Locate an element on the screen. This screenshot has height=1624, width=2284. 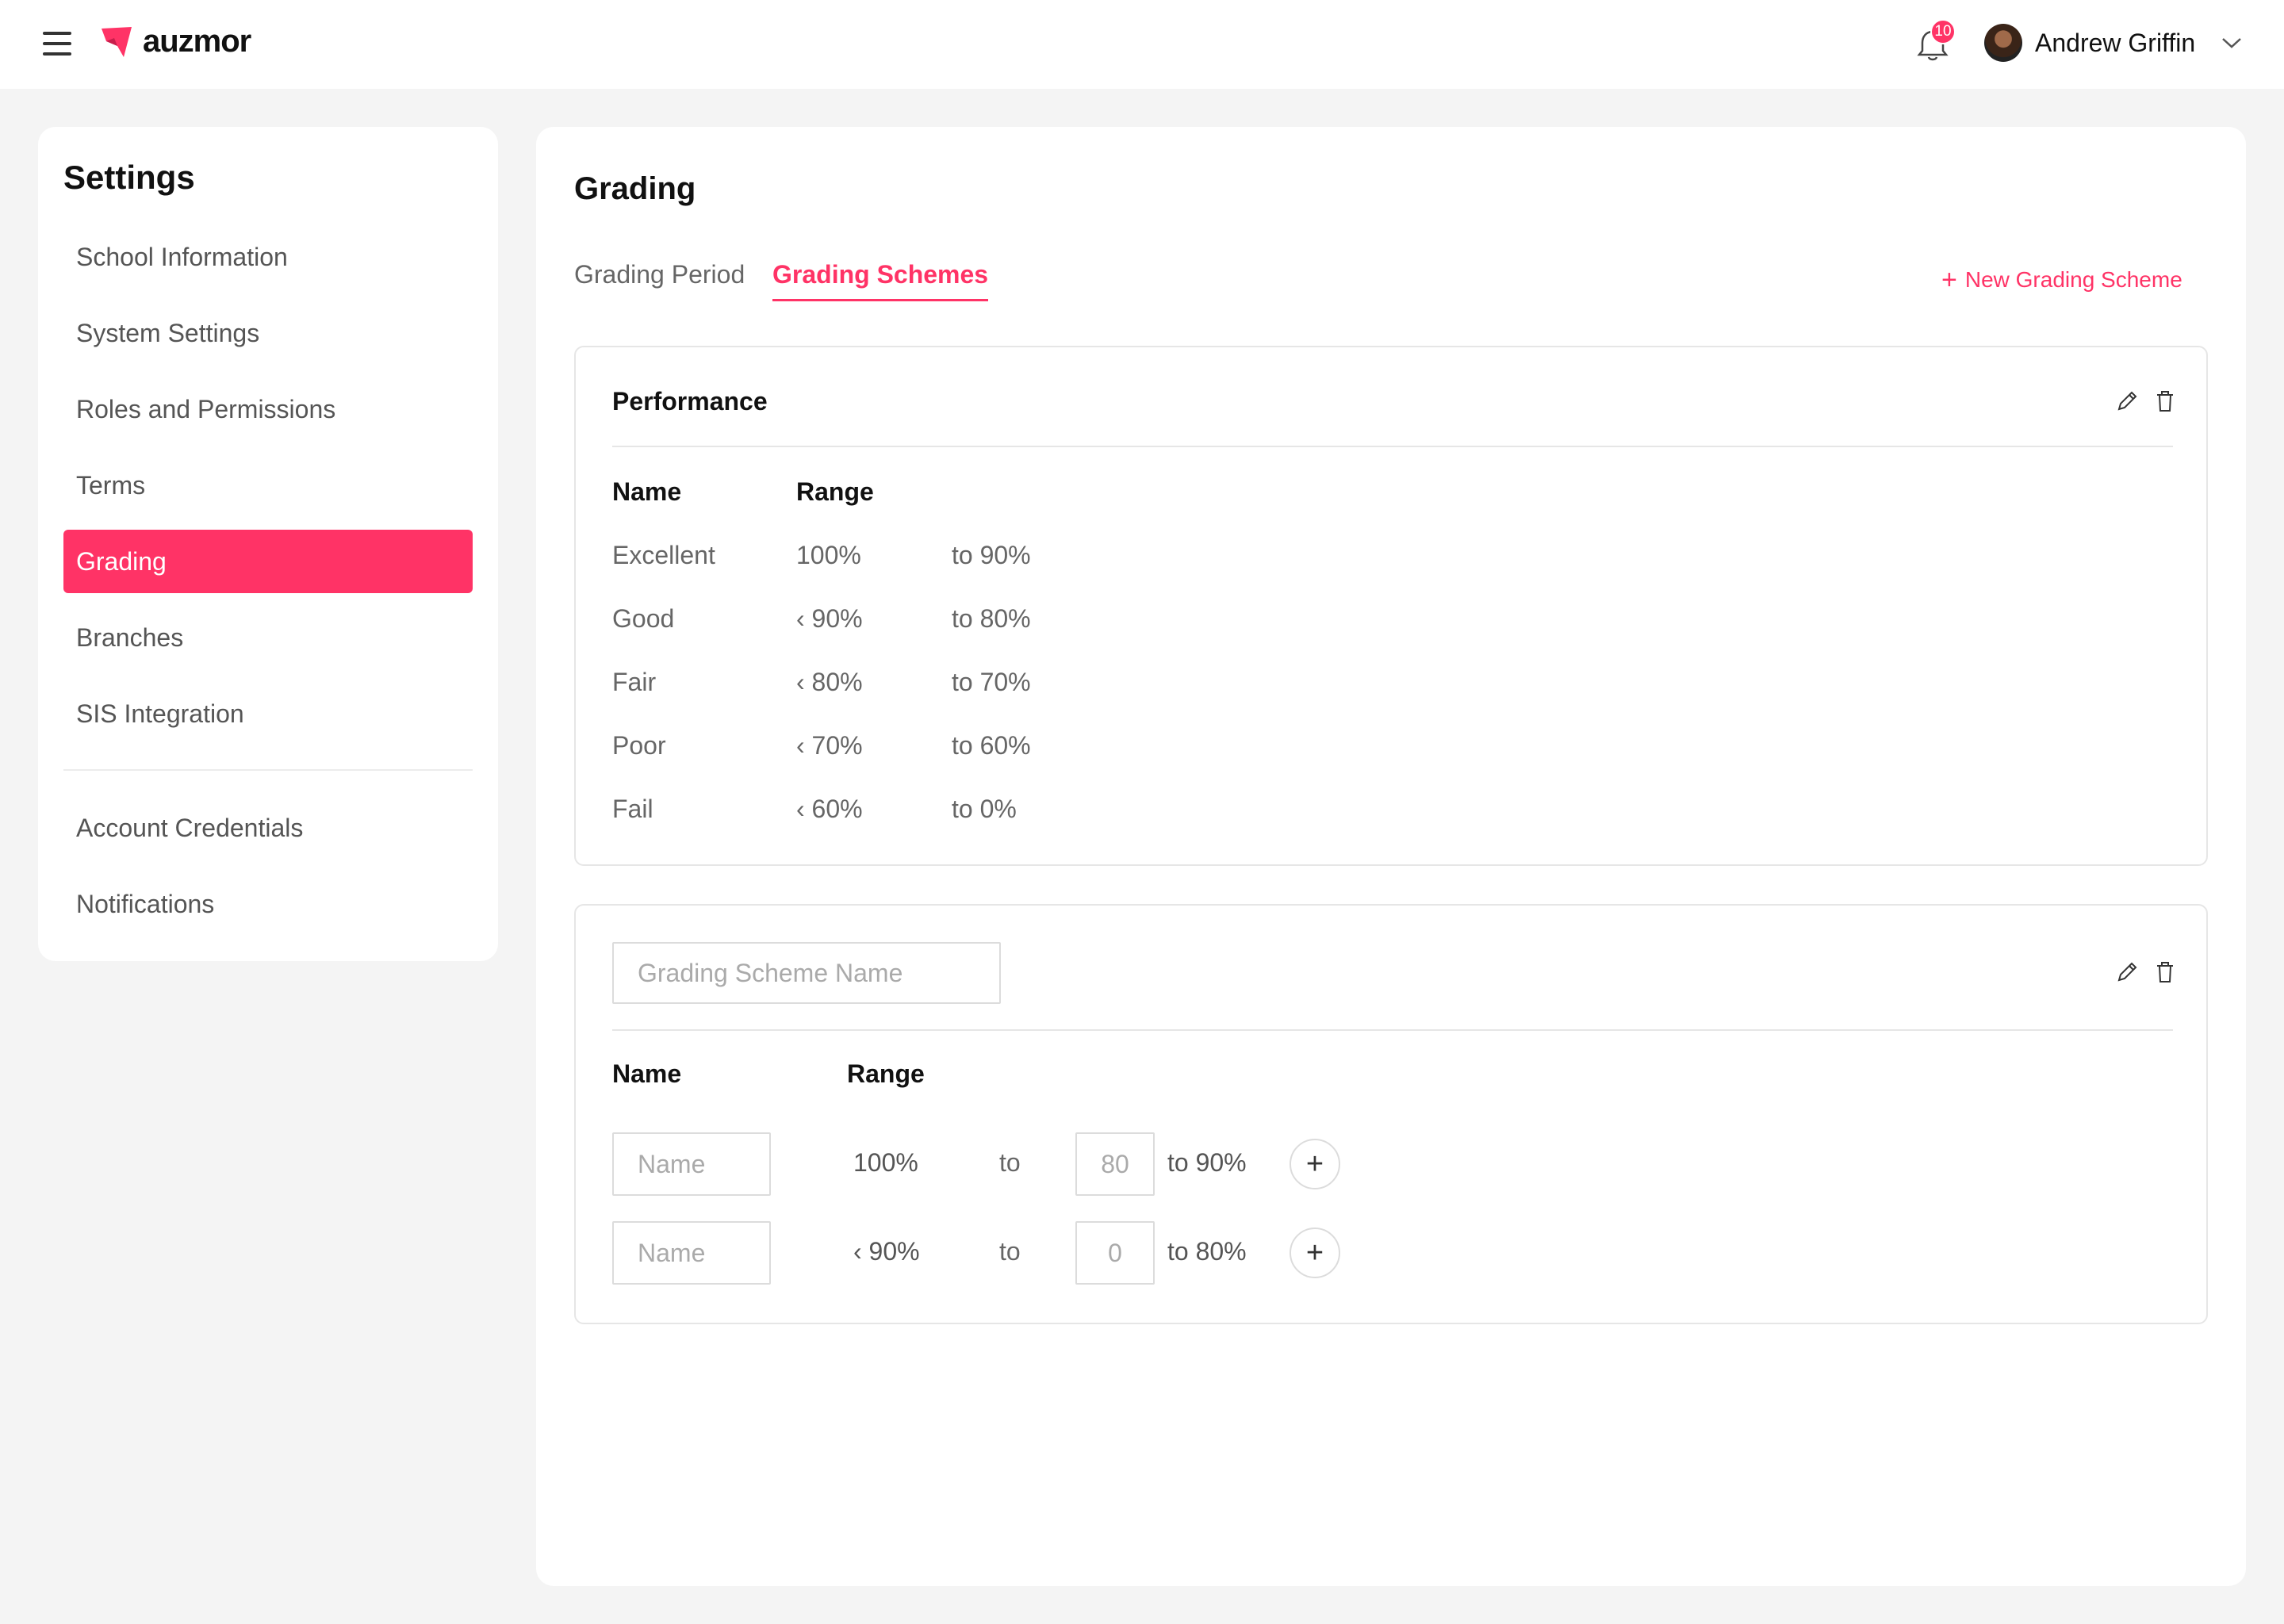
grade-range-to: to 0% is located at coordinates (984, 809).